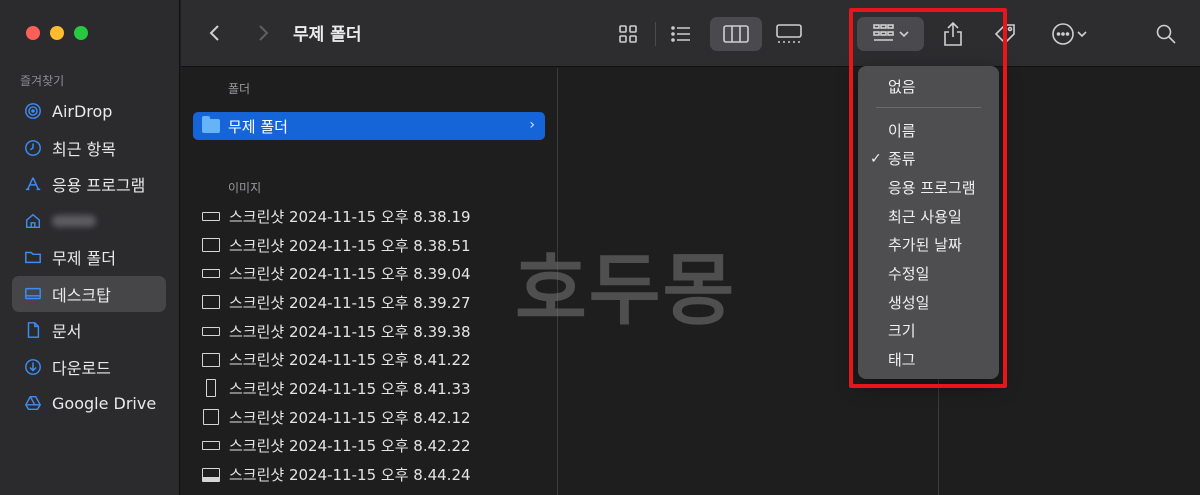 This screenshot has width=1200, height=495. I want to click on close-window-button, so click(33, 33).